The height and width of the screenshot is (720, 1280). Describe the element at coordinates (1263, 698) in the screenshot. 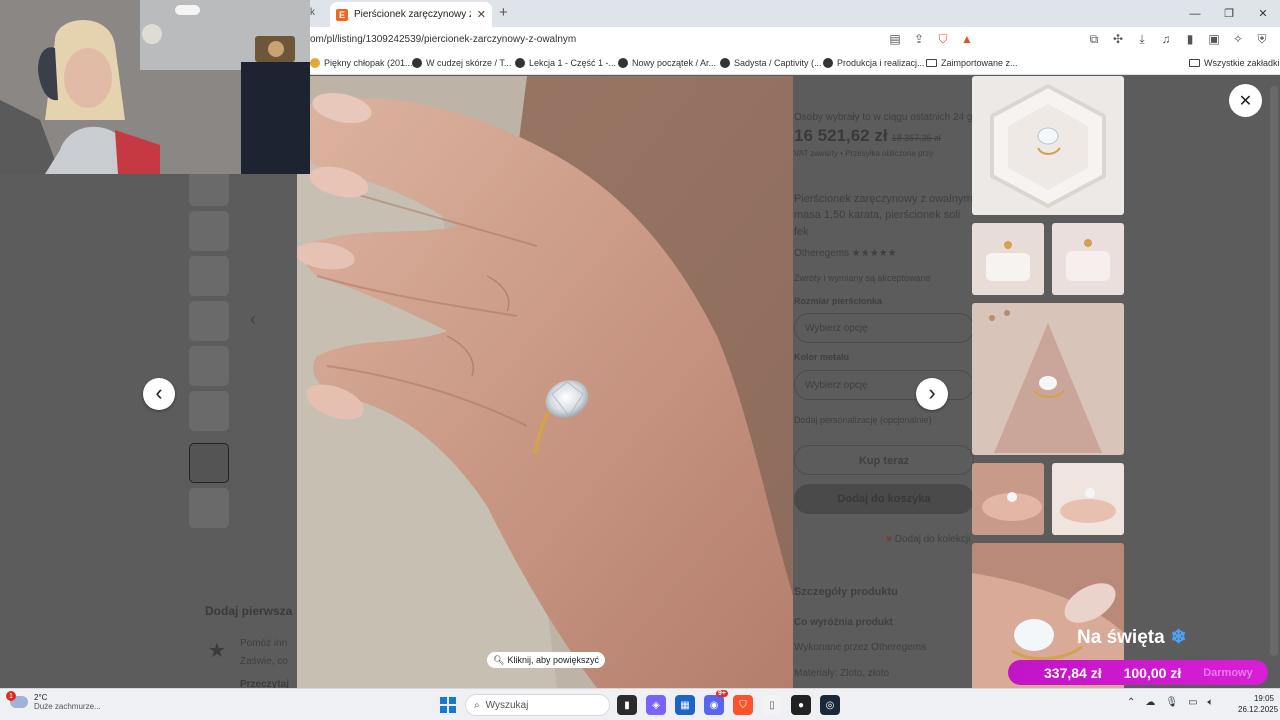

I see `clock-time: 19:05` at that location.